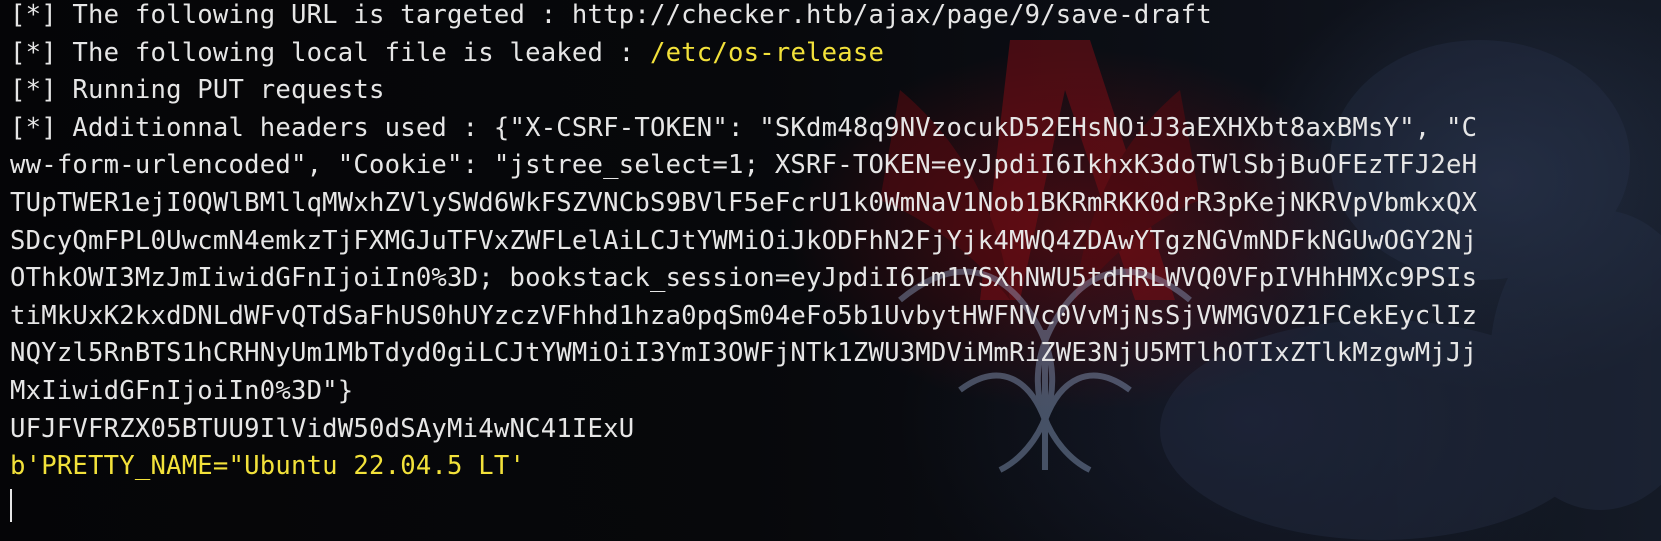  Describe the element at coordinates (182, 390) in the screenshot. I see `output-line-headers-end: MxIiwidGFnIjoiIn0%3D"}` at that location.